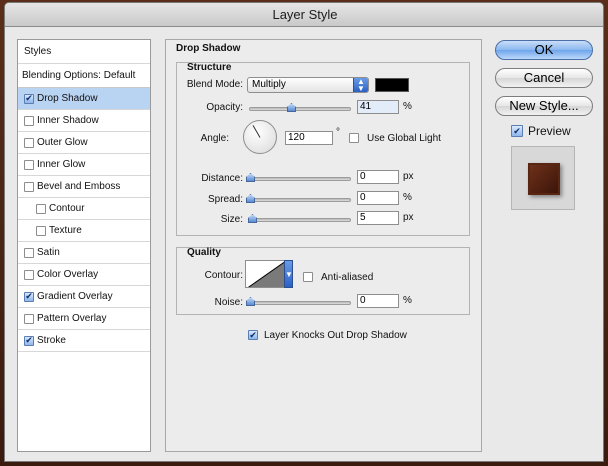 The image size is (608, 466). Describe the element at coordinates (75, 296) in the screenshot. I see `style-item-label: Gradient Overlay` at that location.